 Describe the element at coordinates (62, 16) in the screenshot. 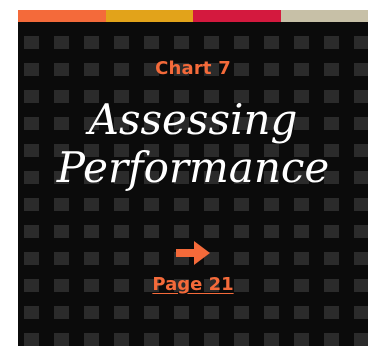

I see `accent-bar-orange` at that location.